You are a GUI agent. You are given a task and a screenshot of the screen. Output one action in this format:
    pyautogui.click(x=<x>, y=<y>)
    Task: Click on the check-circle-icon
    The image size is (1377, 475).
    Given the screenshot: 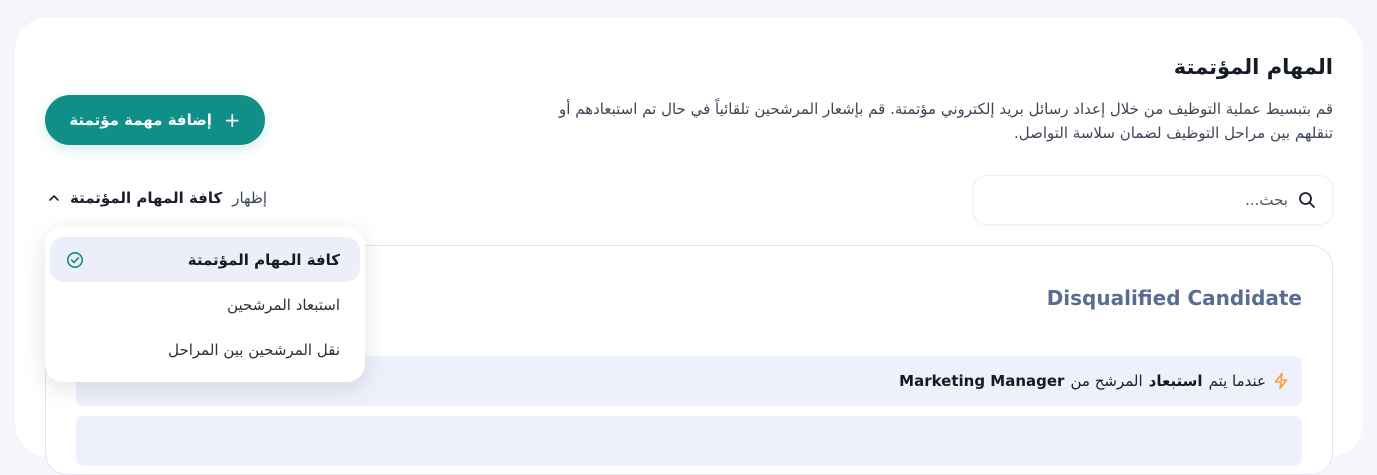 What is the action you would take?
    pyautogui.click(x=75, y=260)
    